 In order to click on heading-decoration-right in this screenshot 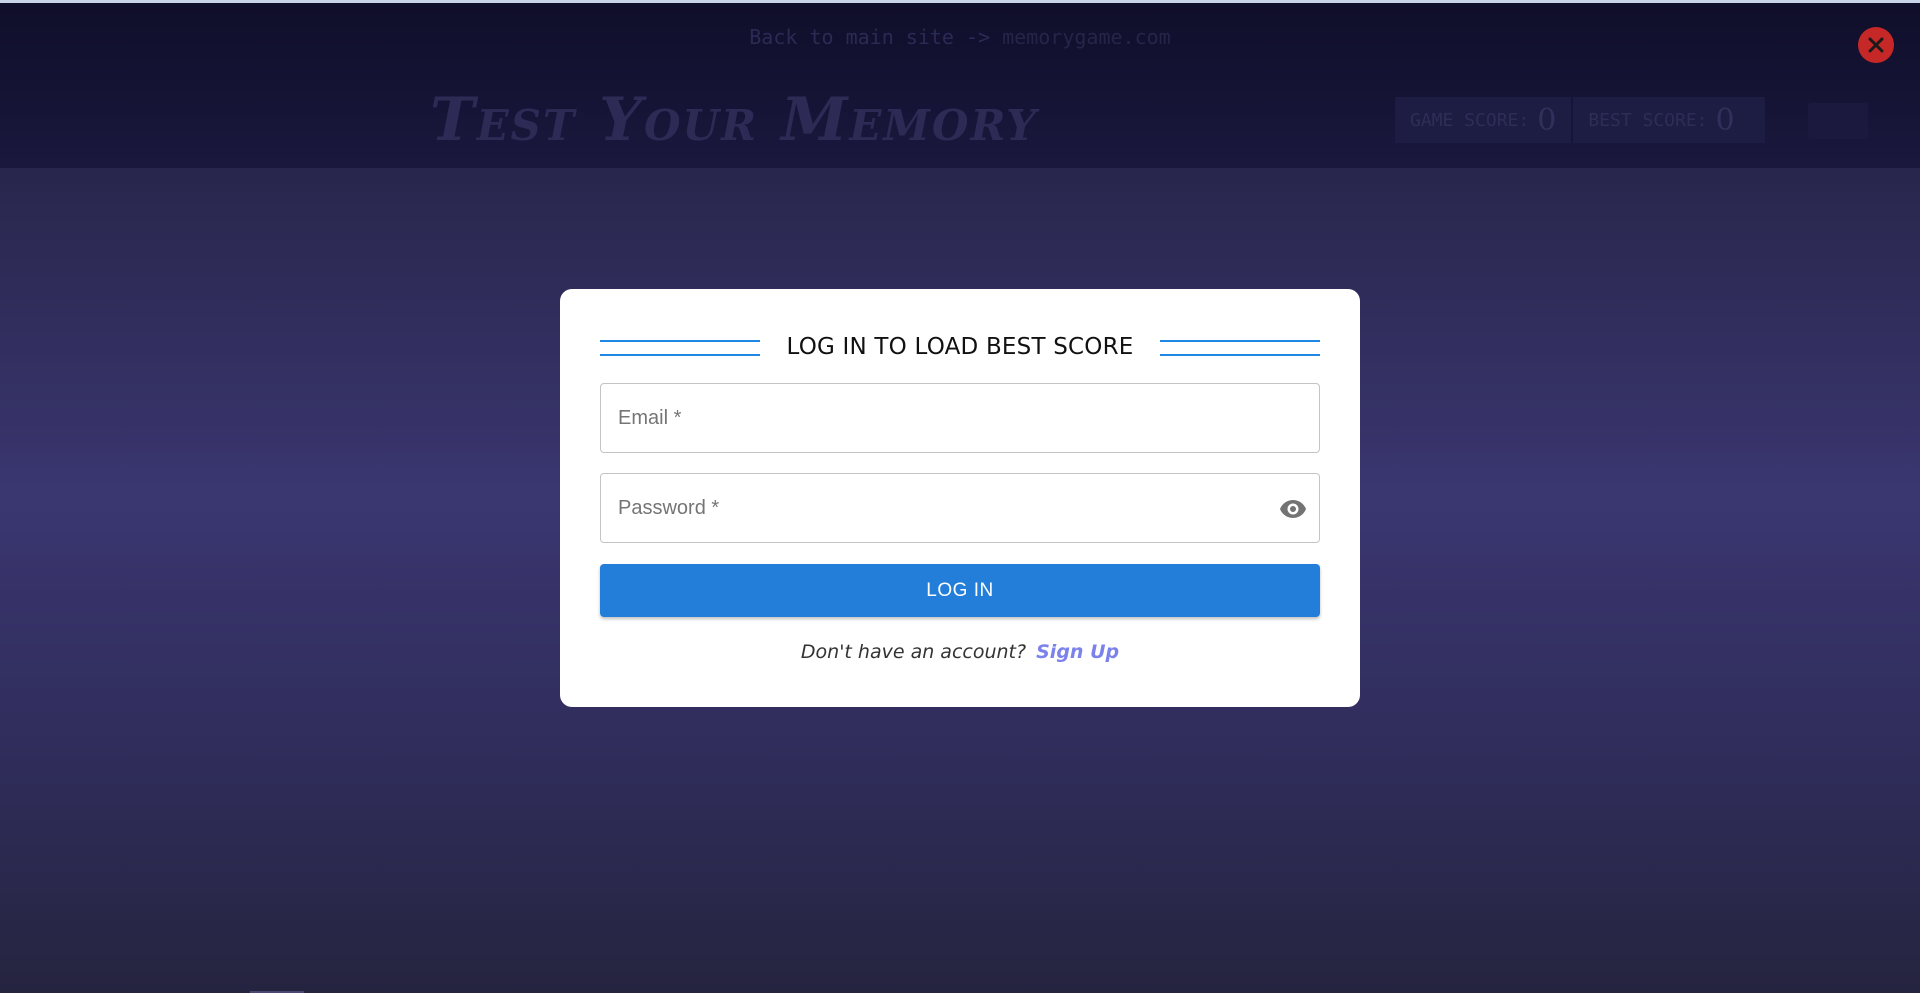, I will do `click(1240, 347)`.